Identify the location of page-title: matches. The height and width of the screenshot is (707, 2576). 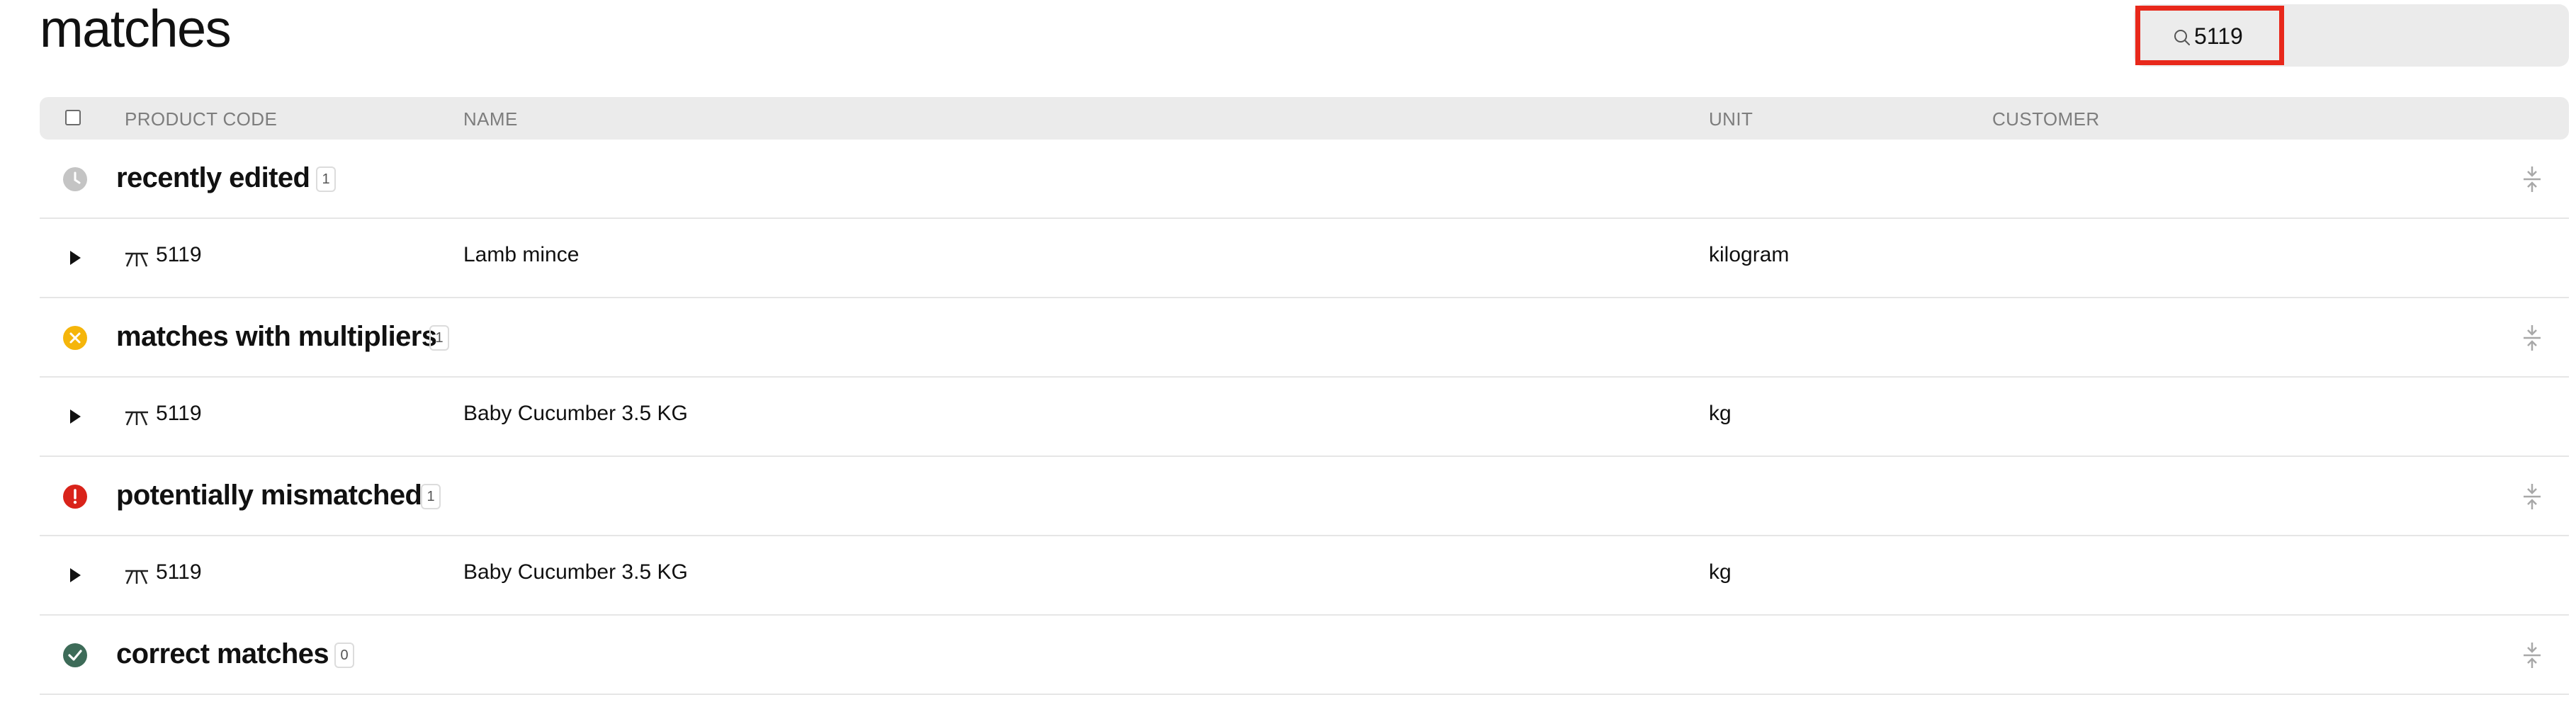
(136, 29).